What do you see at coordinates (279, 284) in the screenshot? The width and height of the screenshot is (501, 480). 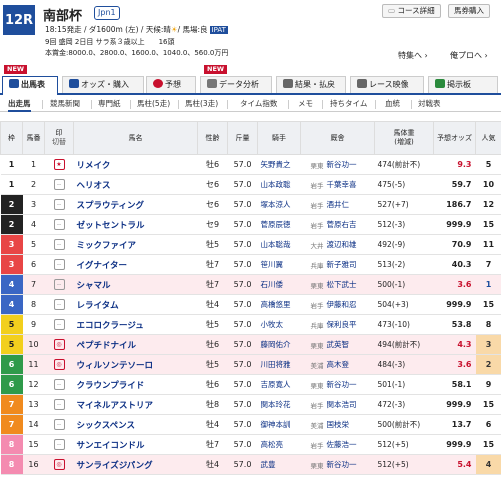 I see `jockey-link: 石川倭` at bounding box center [279, 284].